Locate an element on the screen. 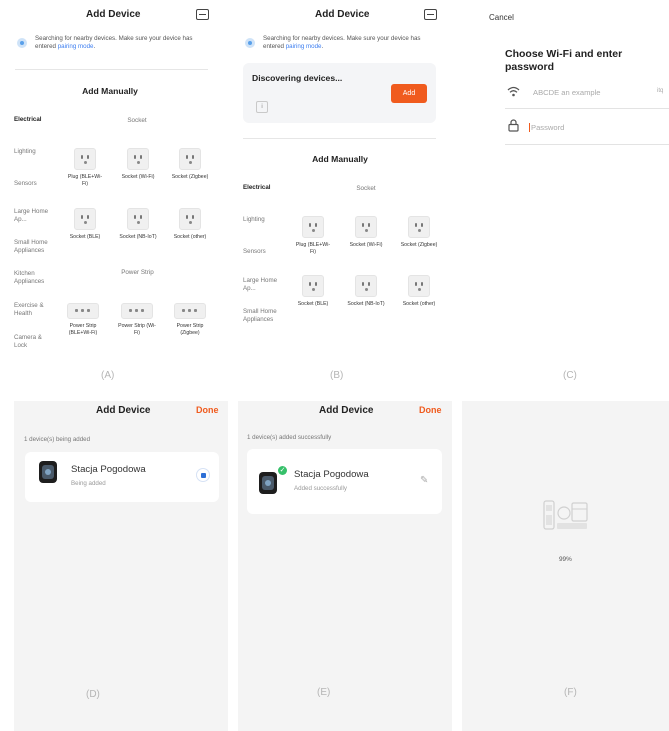 This screenshot has width=669, height=731. panel-label: (C) is located at coordinates (570, 375).